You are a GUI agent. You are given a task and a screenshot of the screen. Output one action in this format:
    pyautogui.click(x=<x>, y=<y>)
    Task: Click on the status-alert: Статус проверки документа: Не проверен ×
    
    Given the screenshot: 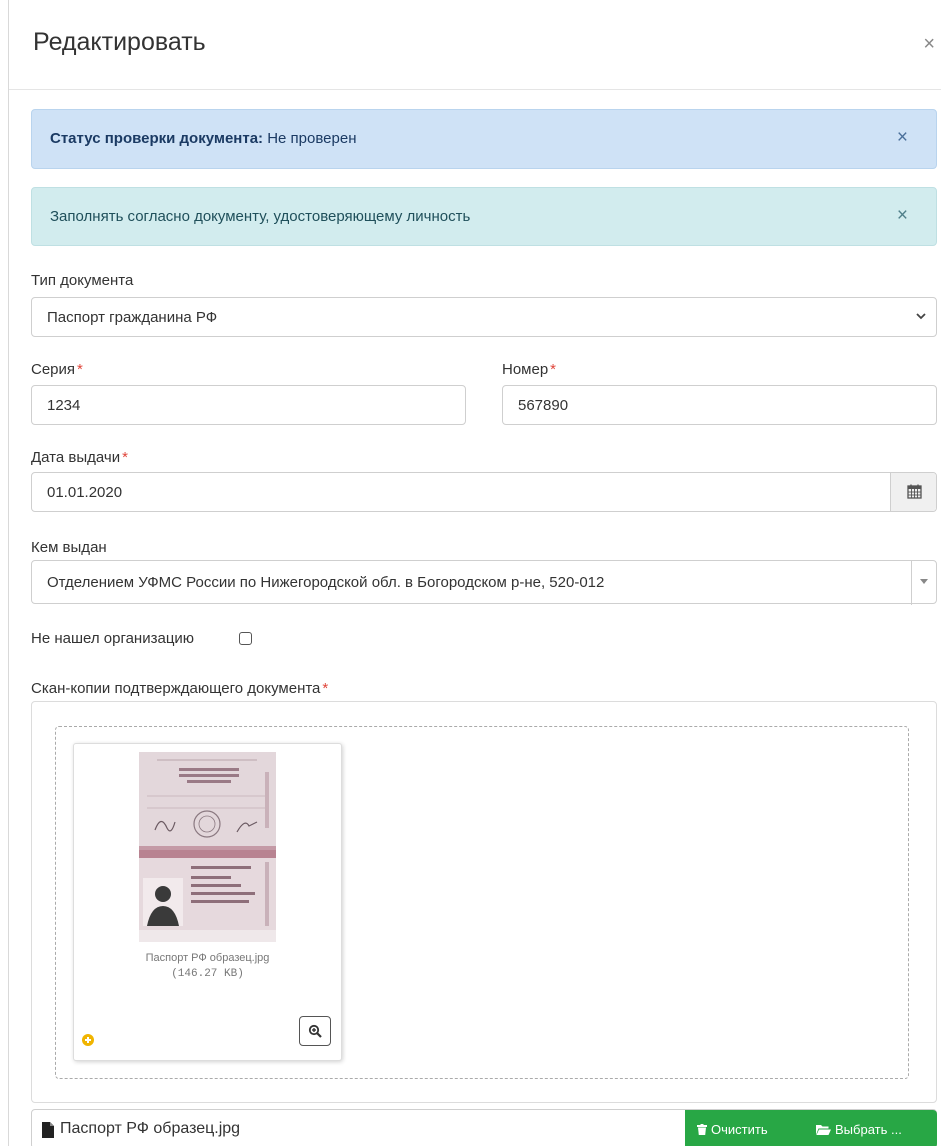 What is the action you would take?
    pyautogui.click(x=484, y=139)
    